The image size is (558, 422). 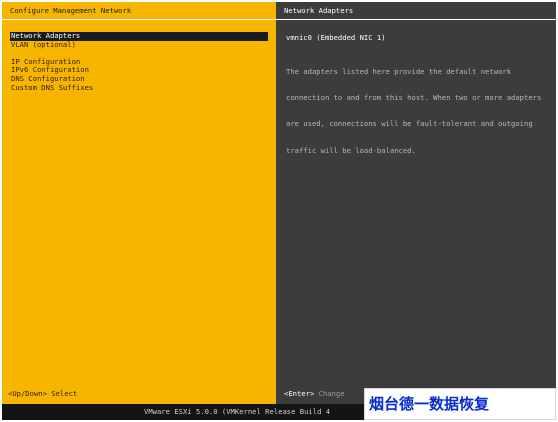 What do you see at coordinates (336, 37) in the screenshot?
I see `adapter-name: vmnic0 (Embedded NIC 1)` at bounding box center [336, 37].